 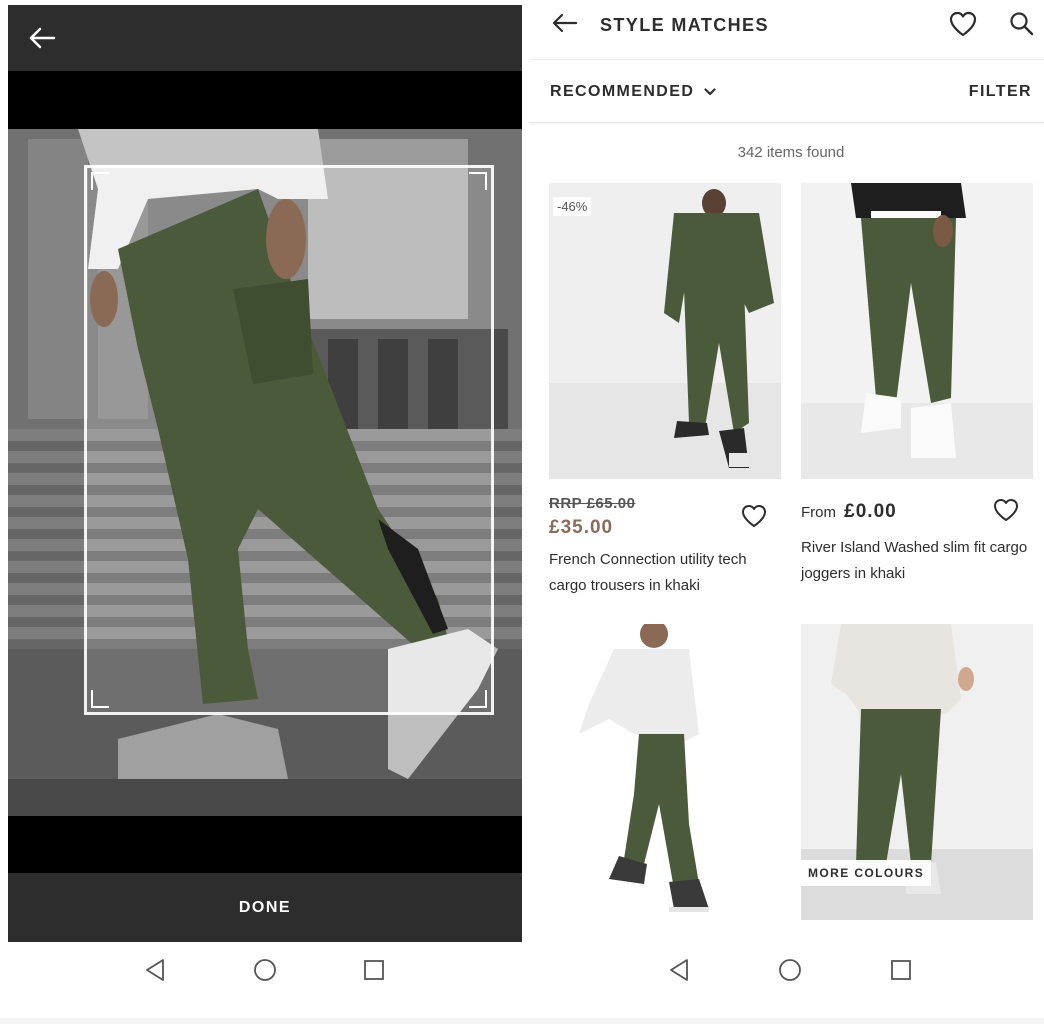 I want to click on crop-handle-top-right, so click(x=478, y=181).